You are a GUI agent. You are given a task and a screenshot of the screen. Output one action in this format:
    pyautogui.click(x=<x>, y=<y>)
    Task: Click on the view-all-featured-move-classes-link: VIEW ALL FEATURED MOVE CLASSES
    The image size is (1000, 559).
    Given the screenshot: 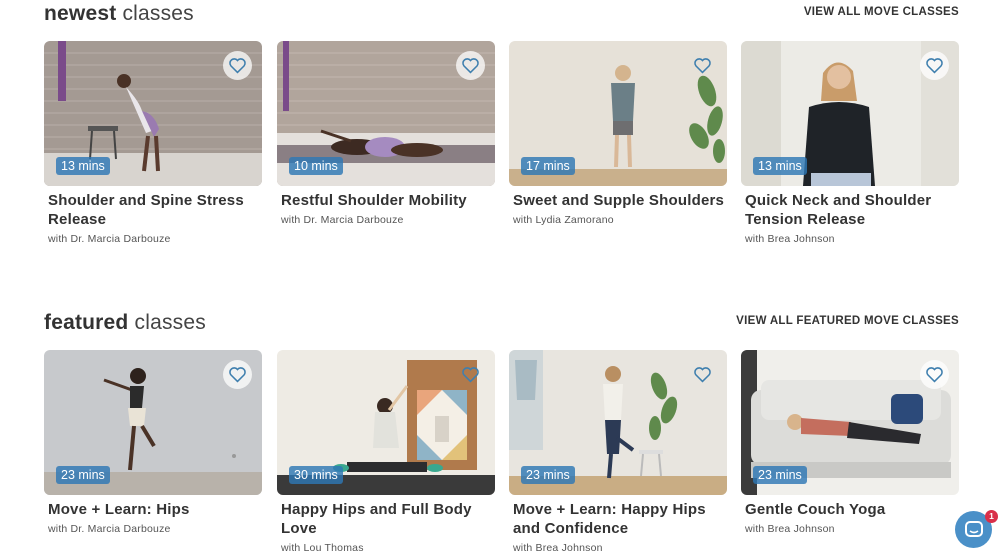 What is the action you would take?
    pyautogui.click(x=847, y=321)
    